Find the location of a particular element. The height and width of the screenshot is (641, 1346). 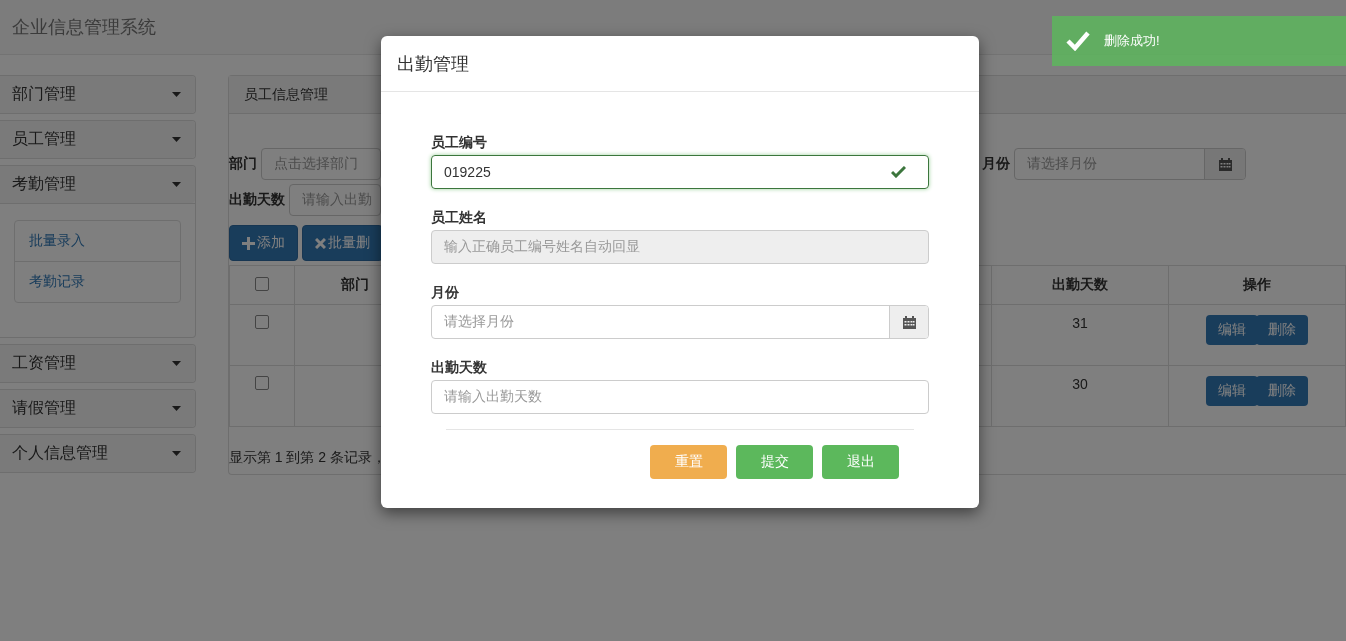

sidebar-heading: 个人信息管理 is located at coordinates (97, 453).